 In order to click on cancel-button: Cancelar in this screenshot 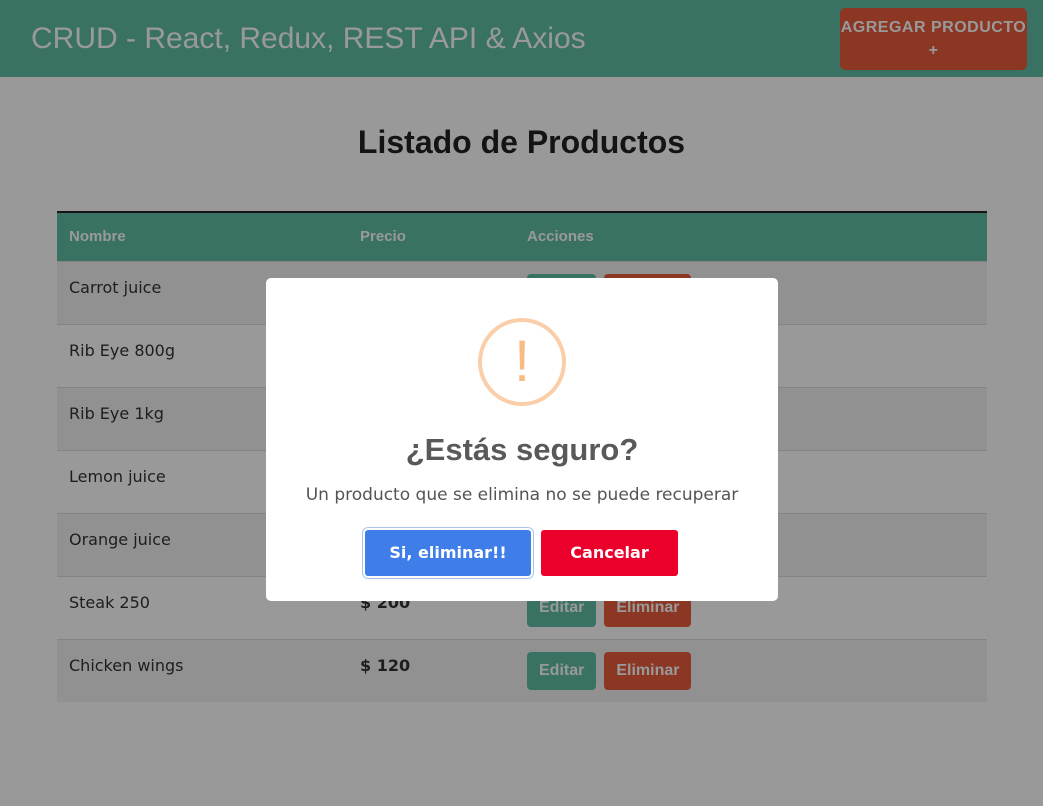, I will do `click(609, 553)`.